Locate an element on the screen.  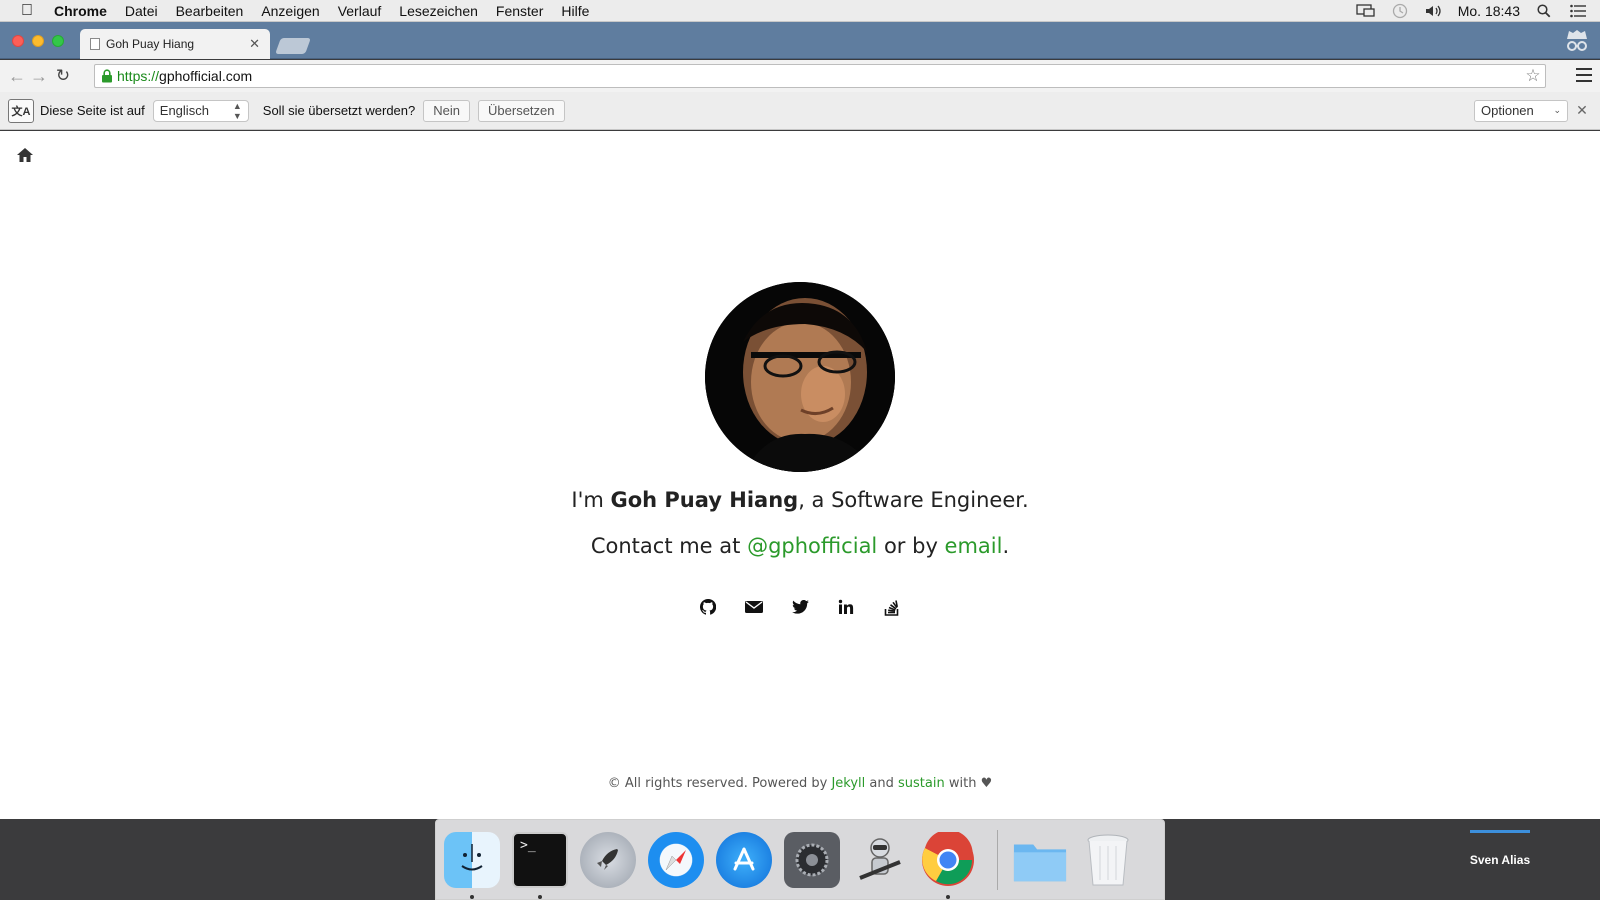
menu-datei: Datei is located at coordinates (141, 11).